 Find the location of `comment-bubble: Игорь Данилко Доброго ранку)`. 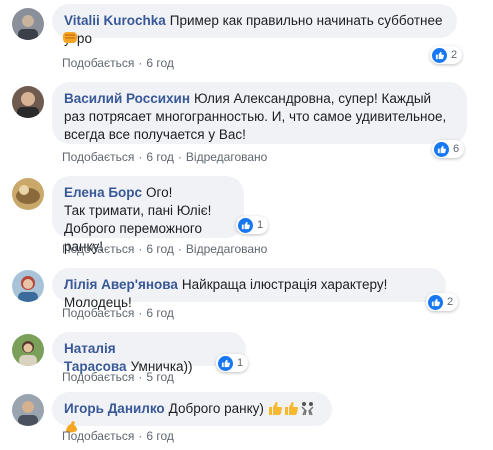

comment-bubble: Игорь Данилко Доброго ранку) is located at coordinates (192, 412).